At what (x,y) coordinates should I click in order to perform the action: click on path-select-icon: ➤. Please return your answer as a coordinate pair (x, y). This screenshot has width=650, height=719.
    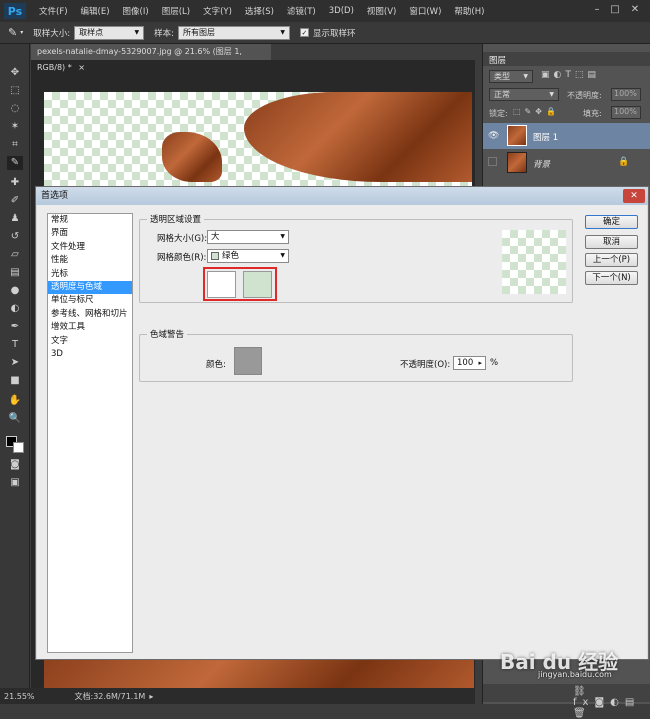
    Looking at the image, I should click on (15, 363).